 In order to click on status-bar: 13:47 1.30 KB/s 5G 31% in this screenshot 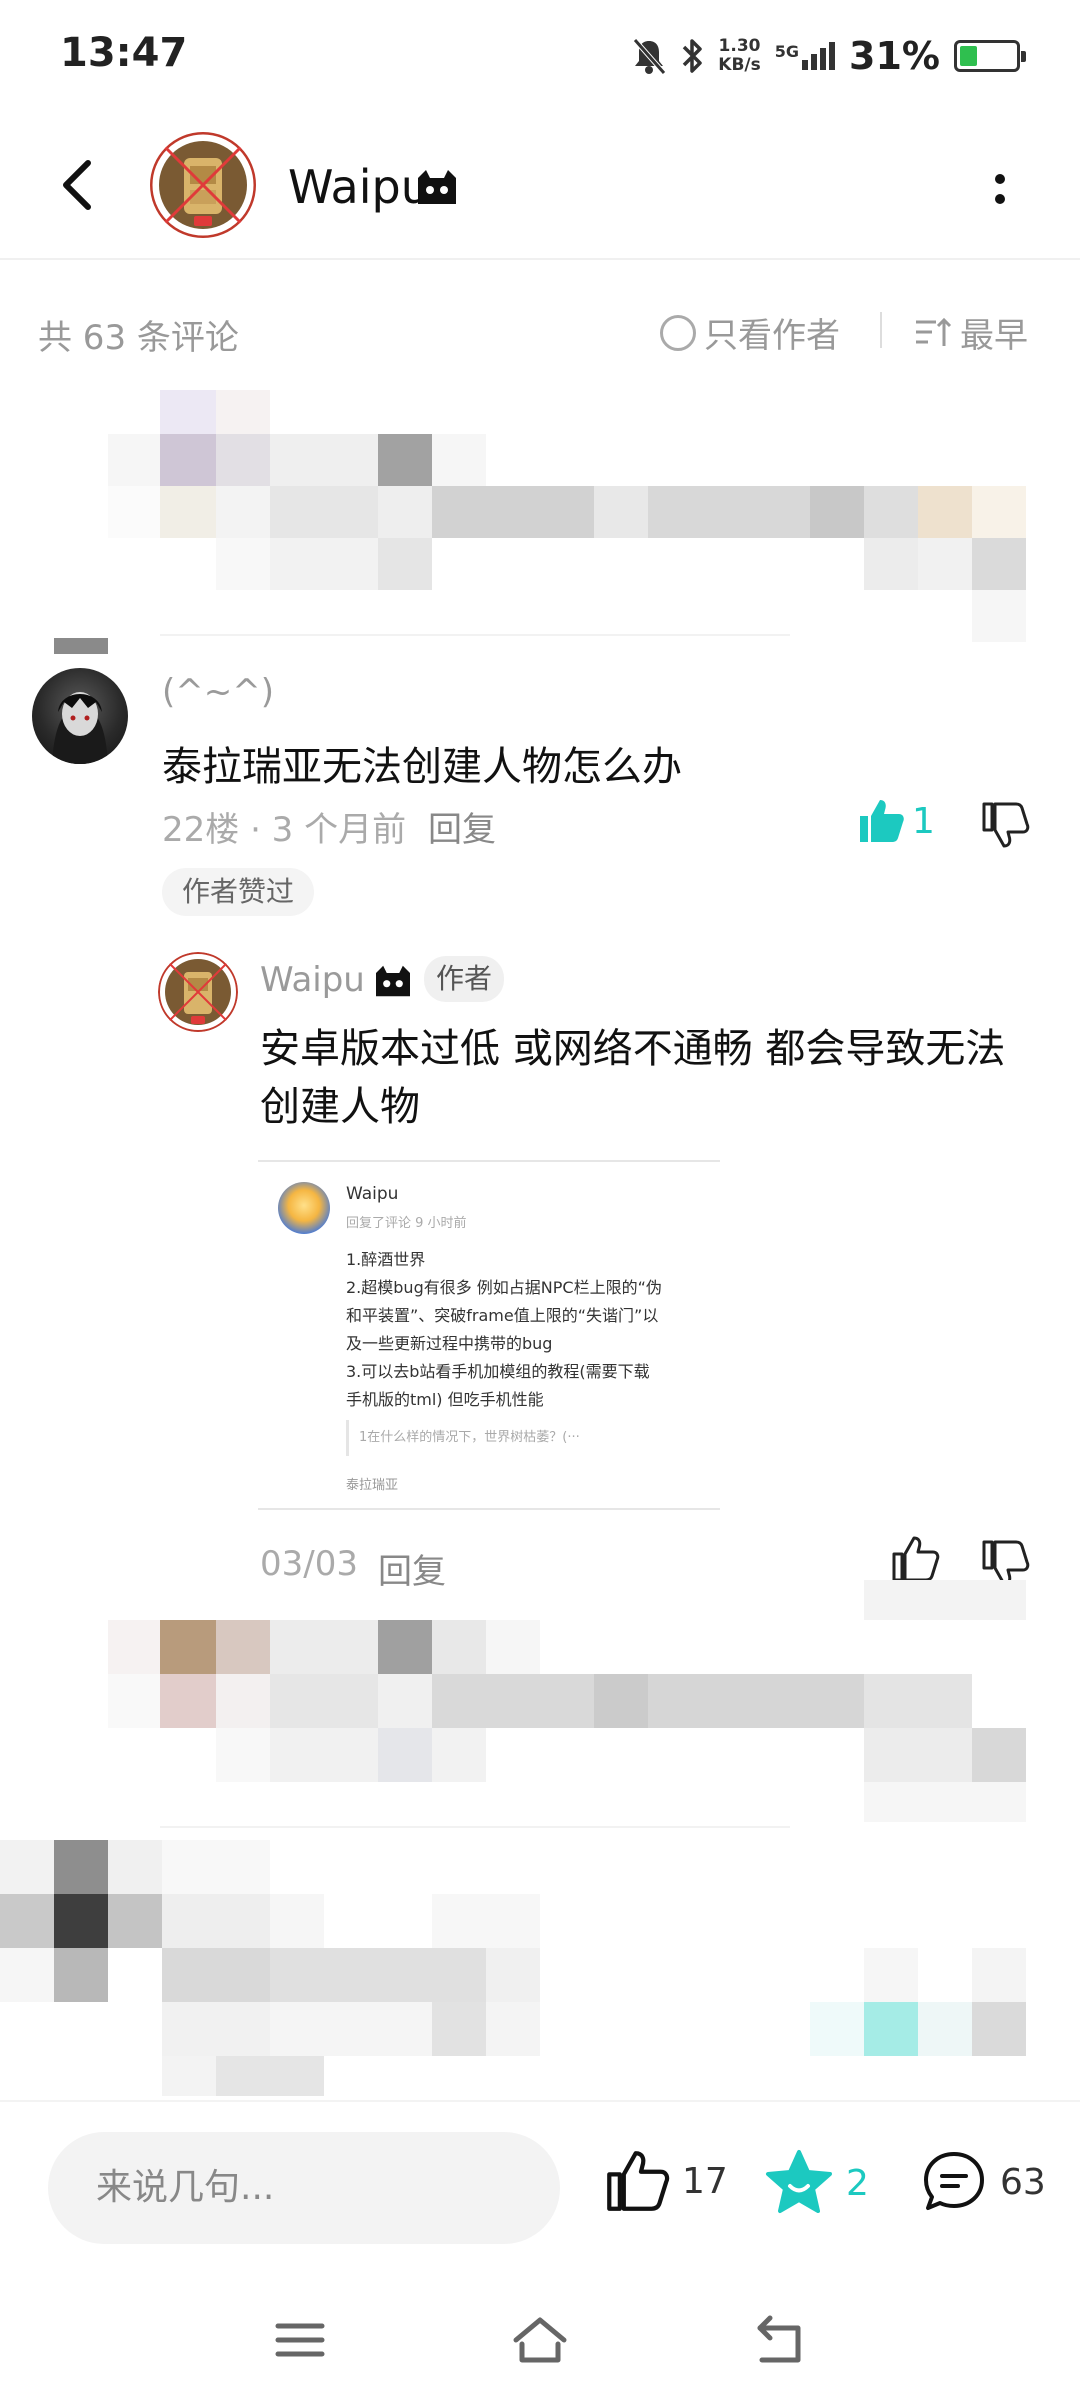, I will do `click(540, 55)`.